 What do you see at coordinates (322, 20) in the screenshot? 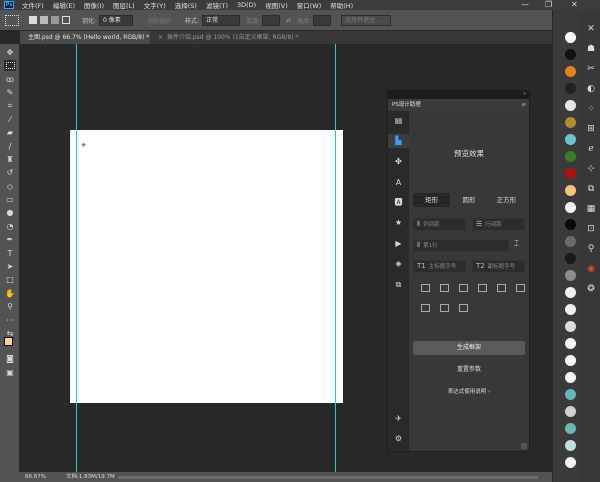
I see `height-input` at bounding box center [322, 20].